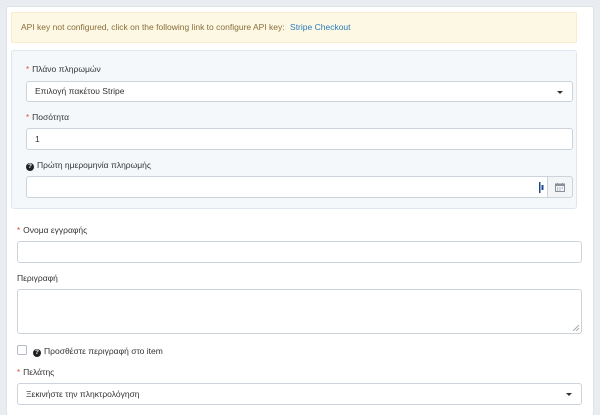  I want to click on stripe-checkout-link: Stripe Checkout, so click(320, 27).